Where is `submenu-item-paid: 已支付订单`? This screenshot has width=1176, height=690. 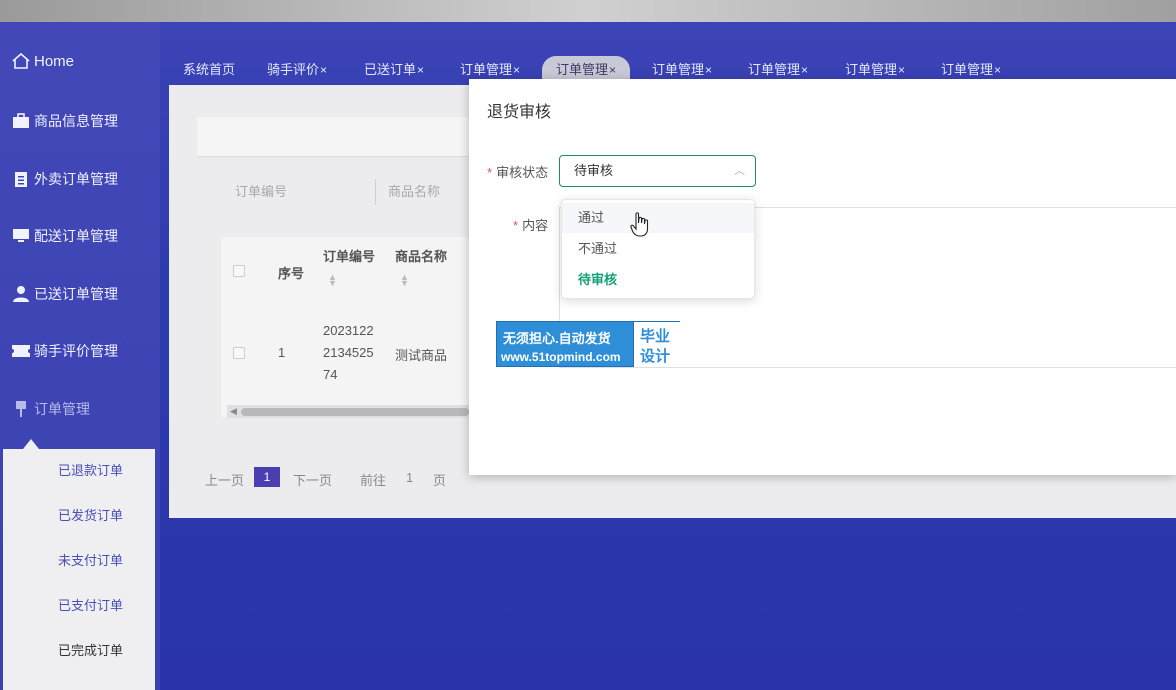
submenu-item-paid: 已支付订单 is located at coordinates (79, 606).